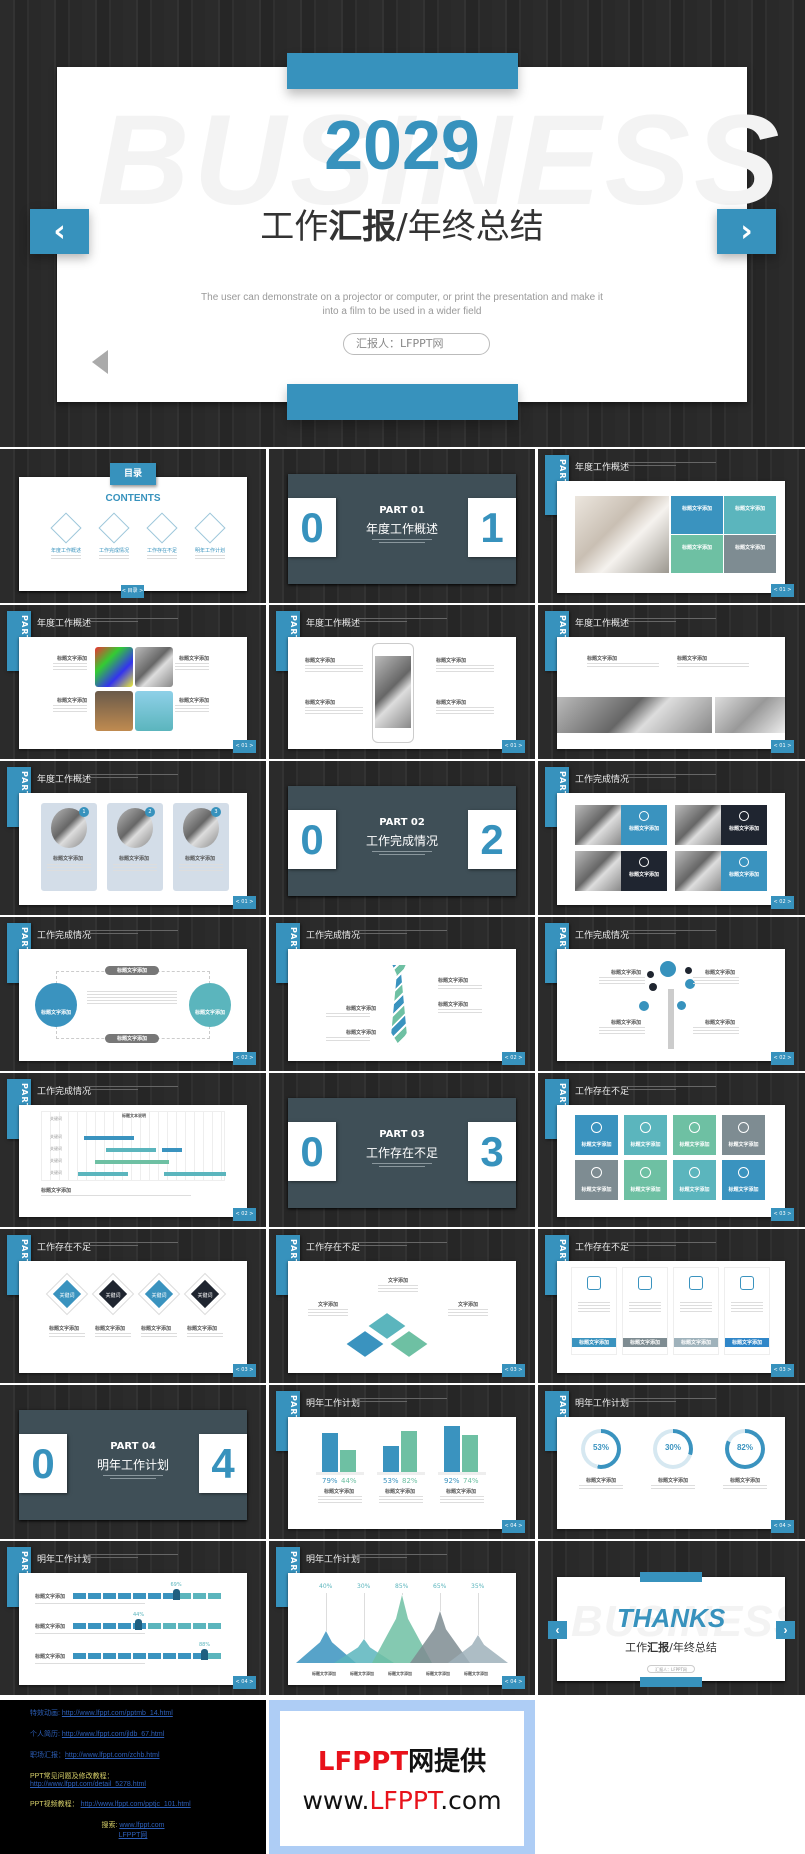 The image size is (805, 1854). I want to click on slide-thumbnail: 0 2 PART 02 工作完成情况, so click(402, 838).